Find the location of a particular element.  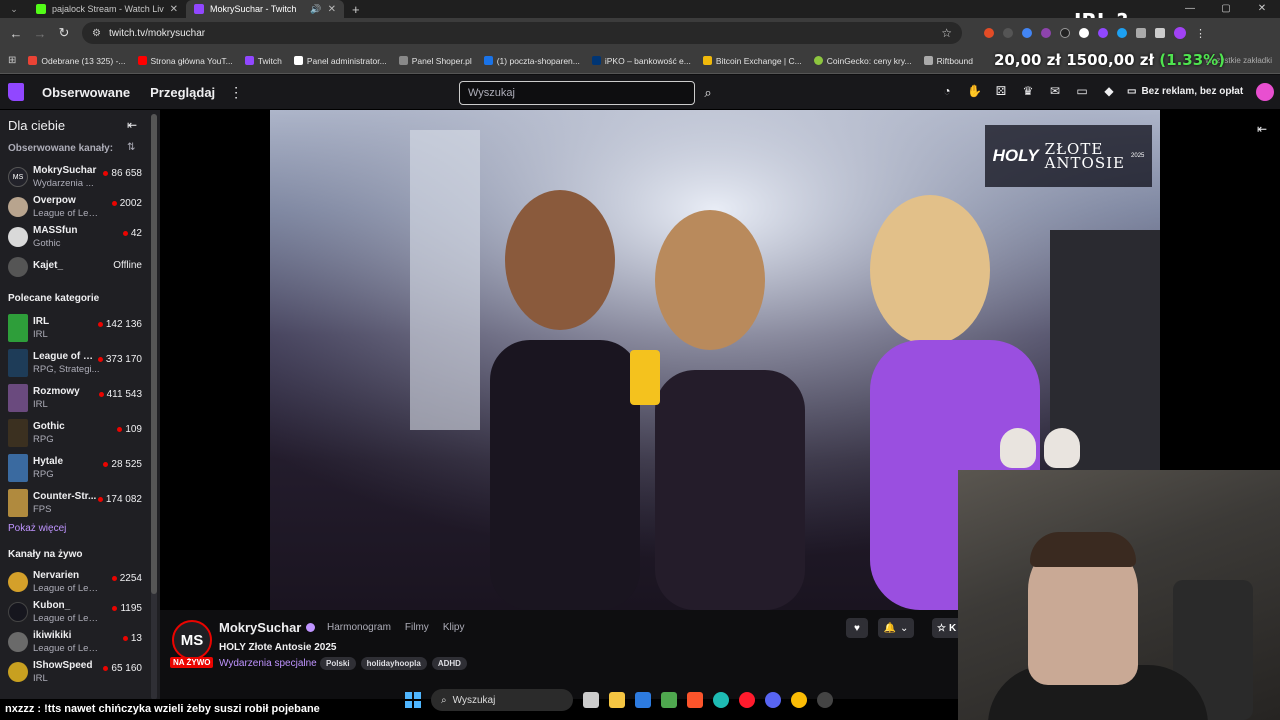

inbox-icon: ✉ is located at coordinates (1055, 91).